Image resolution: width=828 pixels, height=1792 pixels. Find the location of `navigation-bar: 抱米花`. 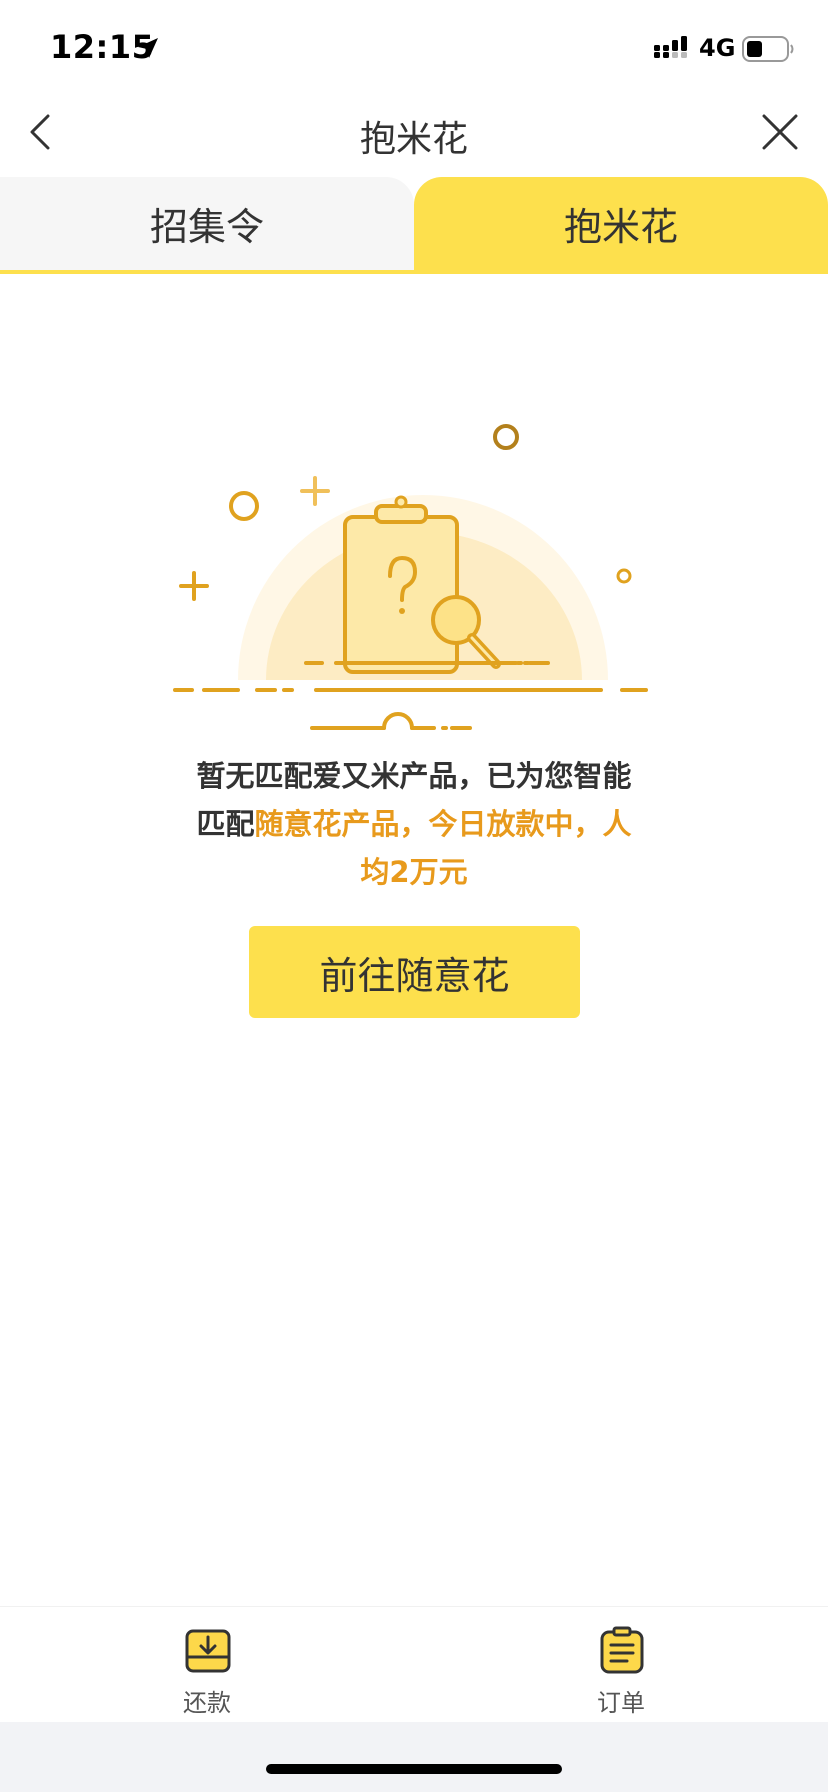

navigation-bar: 抱米花 is located at coordinates (414, 140).